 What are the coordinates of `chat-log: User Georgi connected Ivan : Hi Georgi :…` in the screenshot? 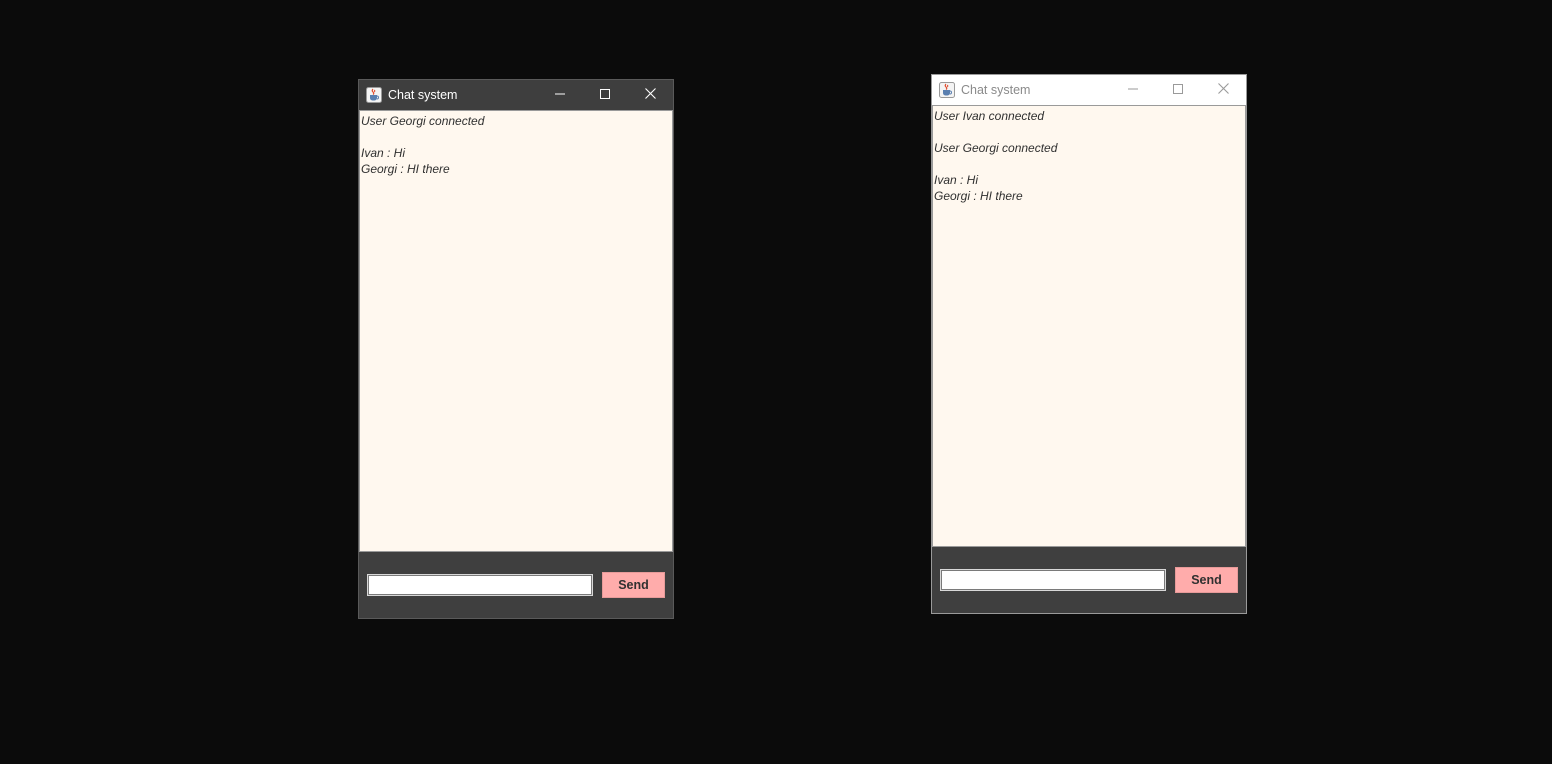 It's located at (516, 331).